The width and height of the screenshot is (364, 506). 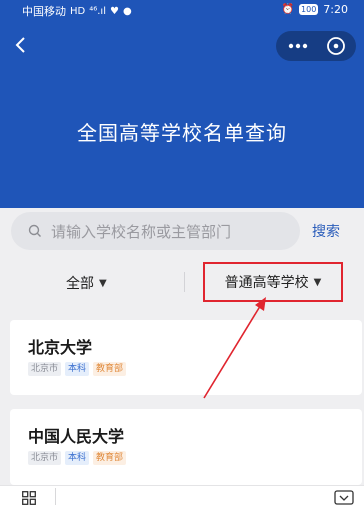 What do you see at coordinates (76, 436) in the screenshot?
I see `school-name: 中国人民大学` at bounding box center [76, 436].